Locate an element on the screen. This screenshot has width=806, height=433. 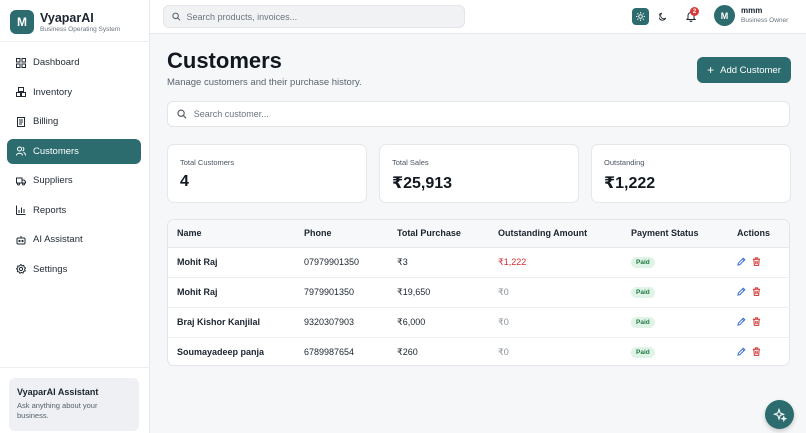
add-customer-label: Add Customer is located at coordinates (750, 70).